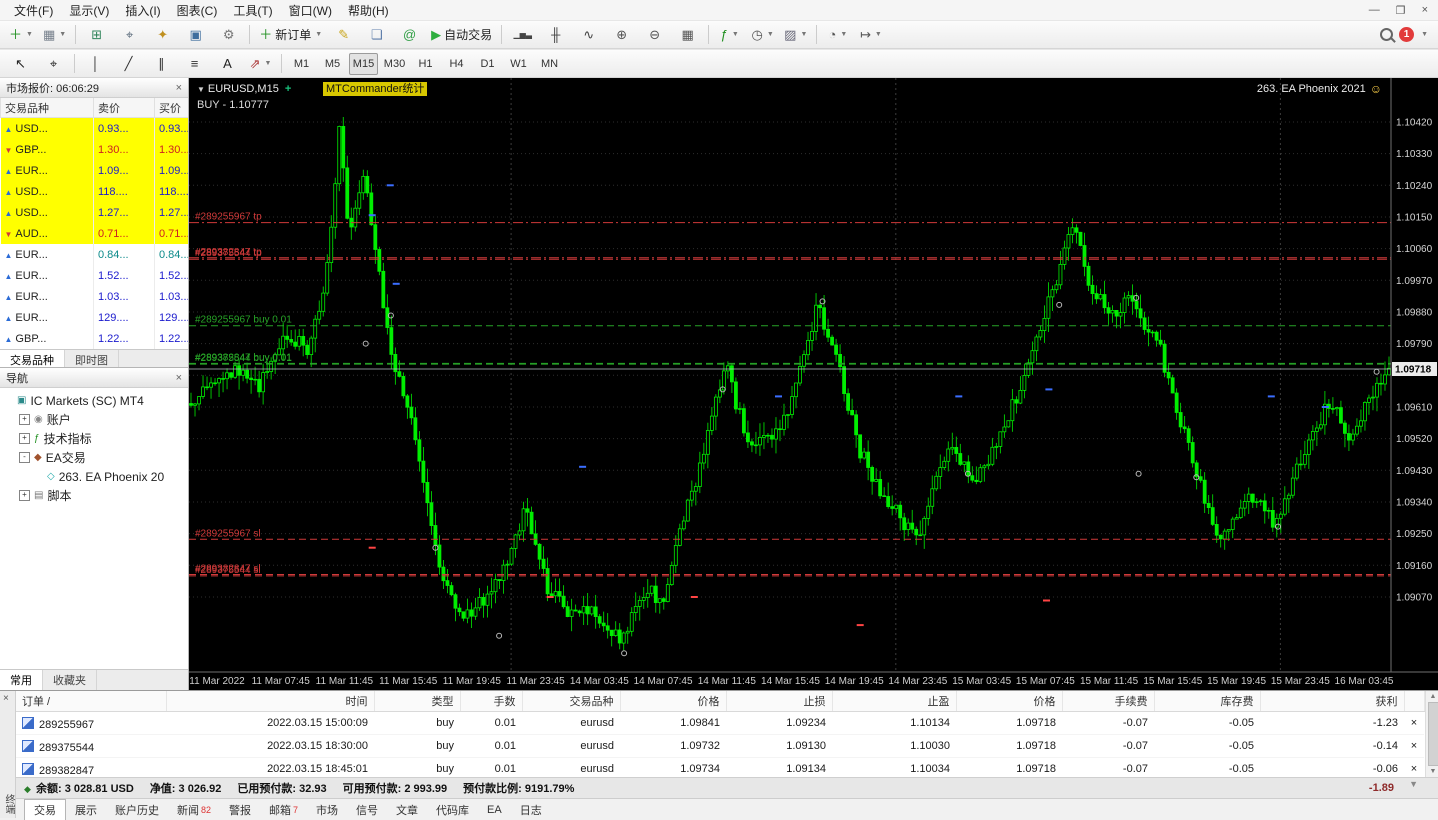 The height and width of the screenshot is (820, 1438). Describe the element at coordinates (92, 359) in the screenshot. I see `tab-即时图: 即时图` at that location.